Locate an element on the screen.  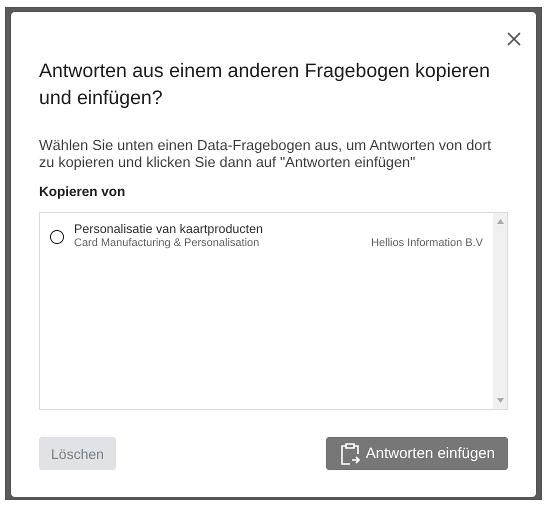
radio-button is located at coordinates (57, 237).